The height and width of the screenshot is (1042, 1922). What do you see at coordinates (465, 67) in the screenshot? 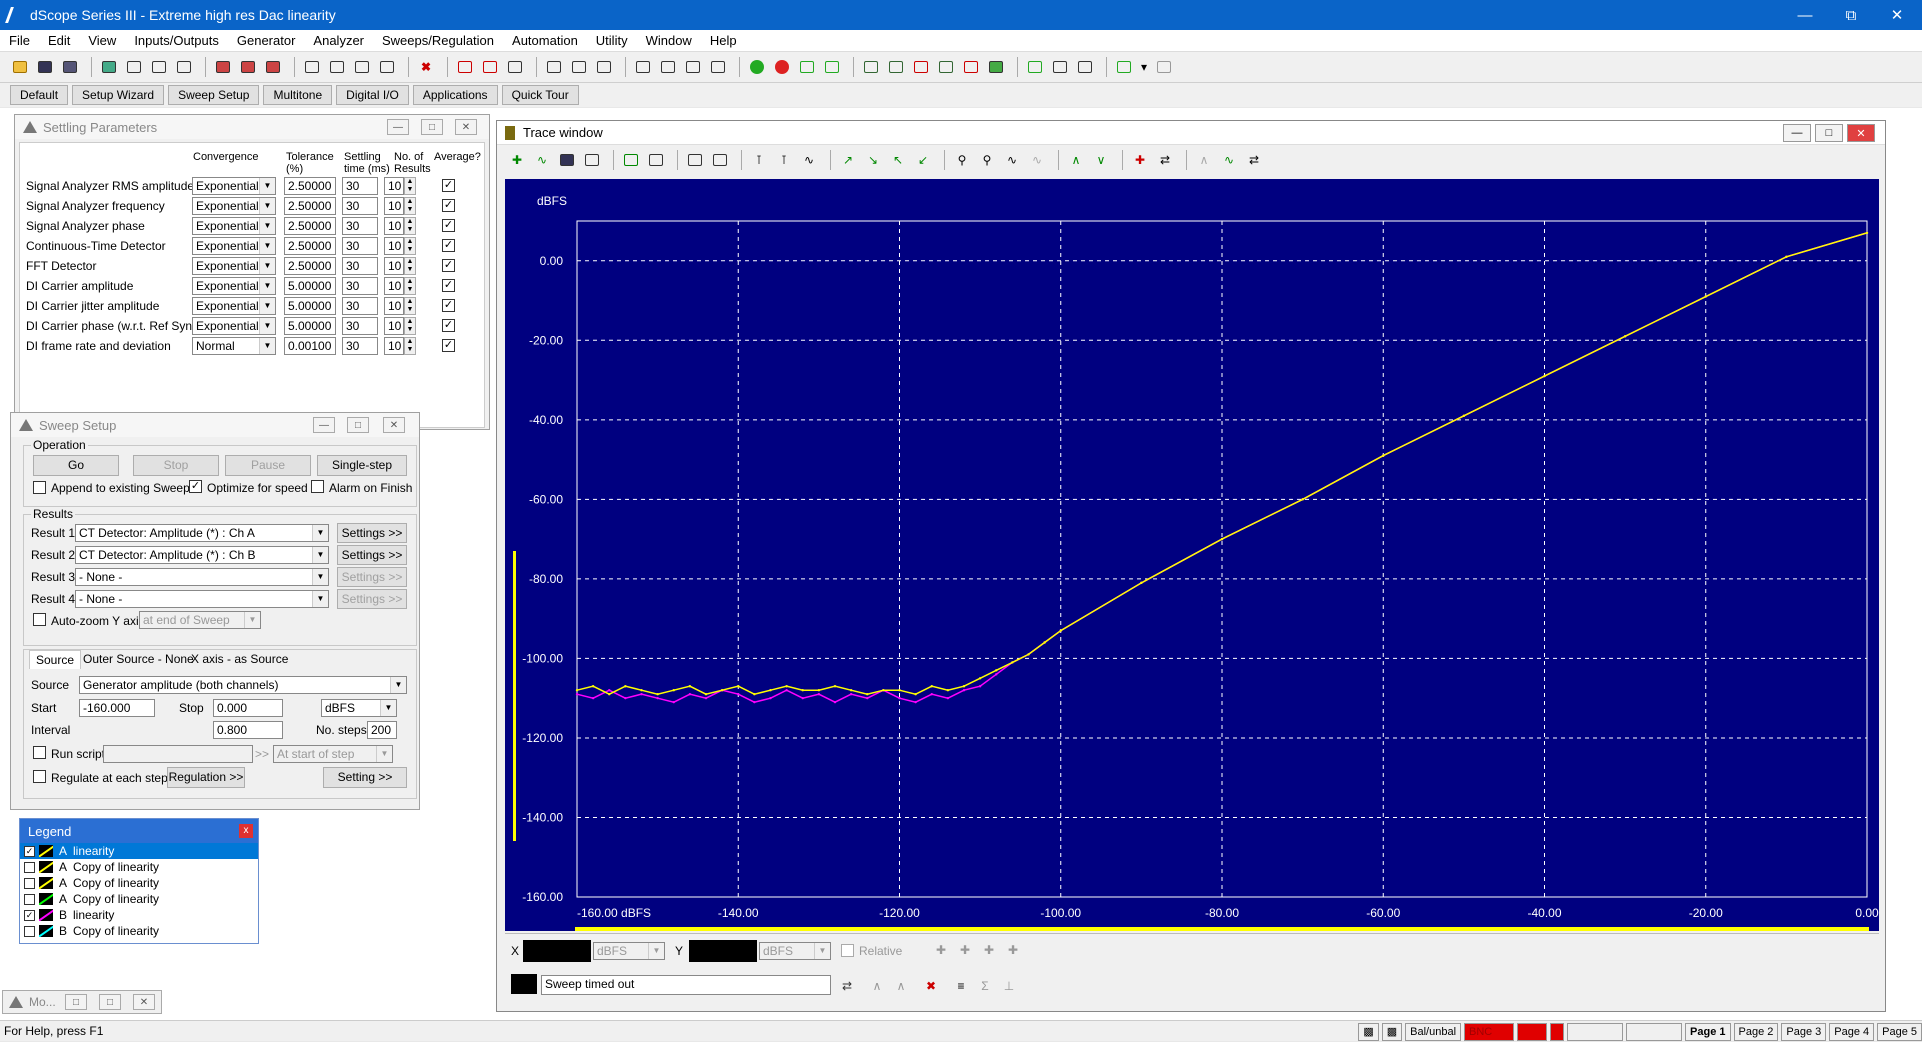
I see `analyzer-icon` at bounding box center [465, 67].